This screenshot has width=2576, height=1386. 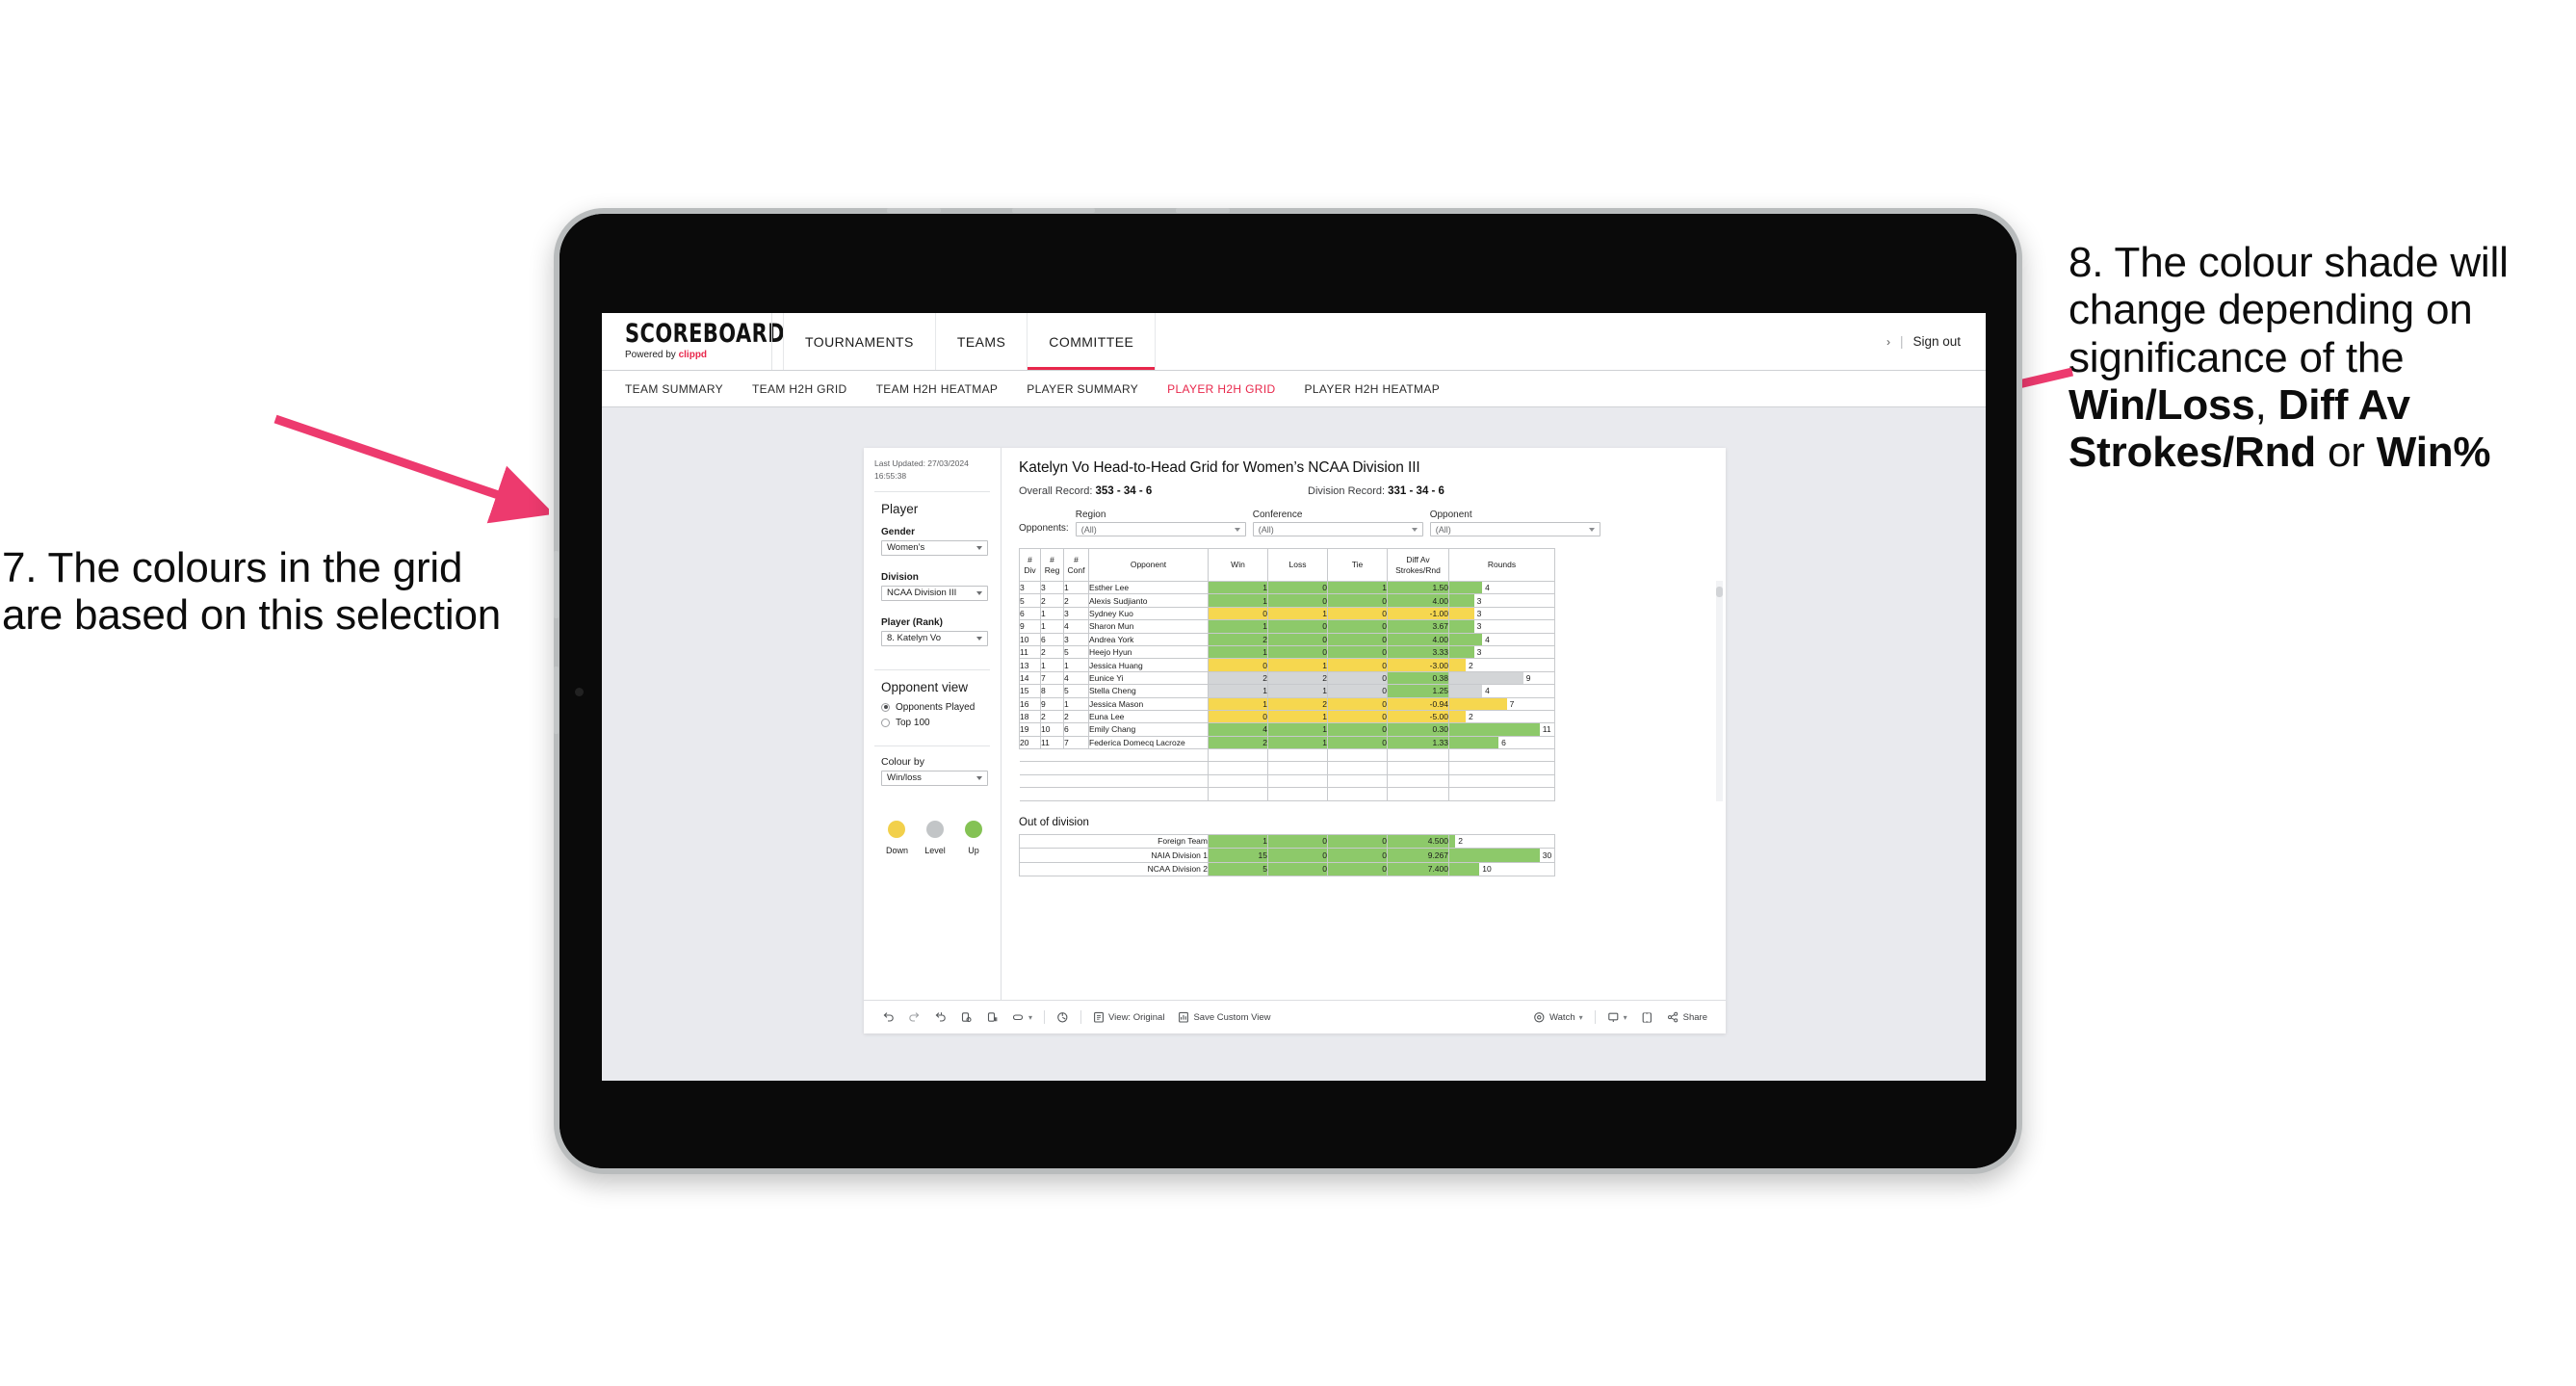 I want to click on table-row: 5 2 2 Alexis Sudjianto 1 0 0 4.00 3, so click(x=1287, y=600).